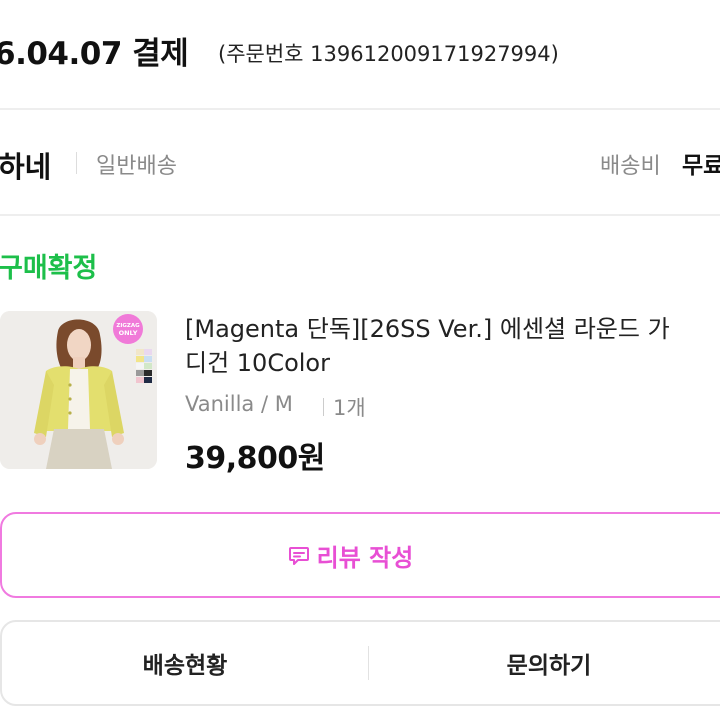 The width and height of the screenshot is (720, 720). Describe the element at coordinates (299, 555) in the screenshot. I see `review-speech-bubble-icon` at that location.